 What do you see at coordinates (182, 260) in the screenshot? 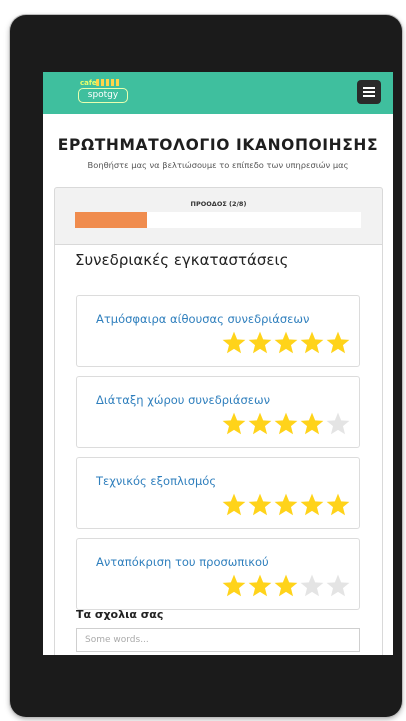
I see `section-title: Συνεδριακές εγκαταστάσεις` at bounding box center [182, 260].